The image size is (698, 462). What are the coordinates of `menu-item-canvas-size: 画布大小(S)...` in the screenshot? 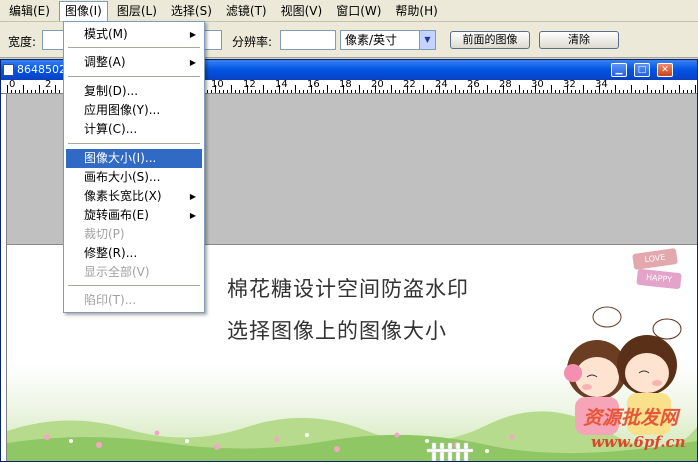 It's located at (134, 177).